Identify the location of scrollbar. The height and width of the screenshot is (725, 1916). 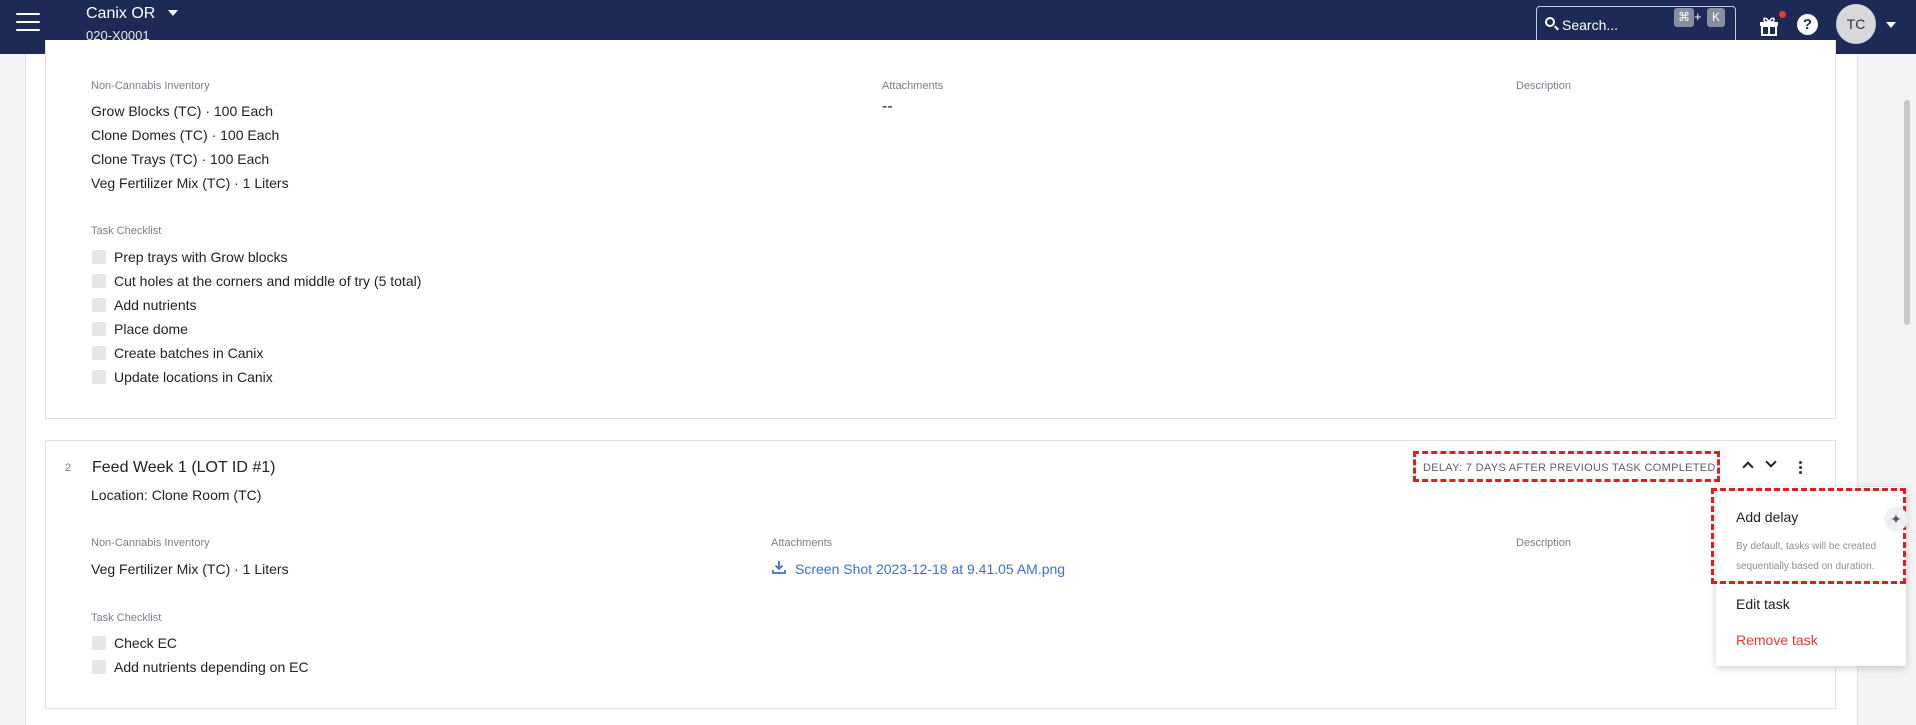
(1907, 212).